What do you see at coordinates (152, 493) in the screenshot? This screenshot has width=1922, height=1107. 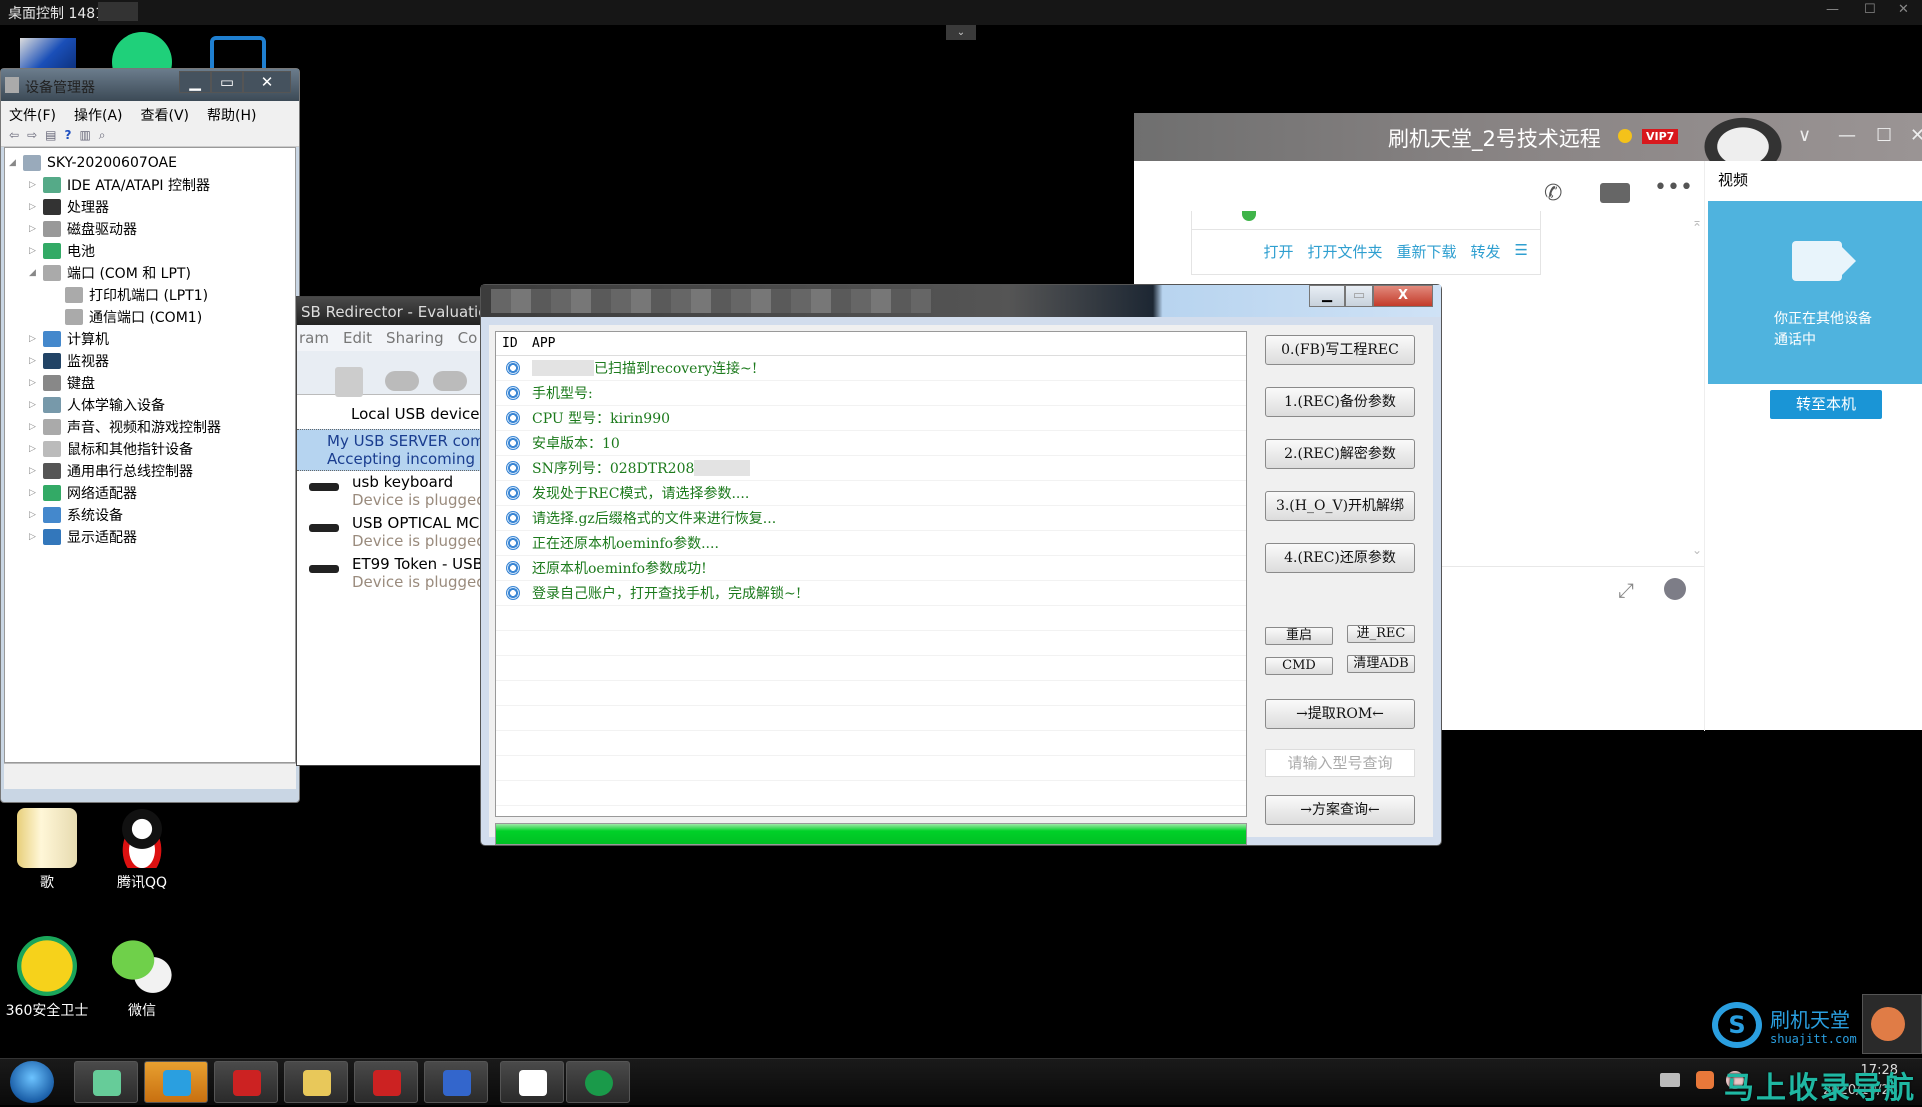 I see `tree-node: ▷ 网络适配器` at bounding box center [152, 493].